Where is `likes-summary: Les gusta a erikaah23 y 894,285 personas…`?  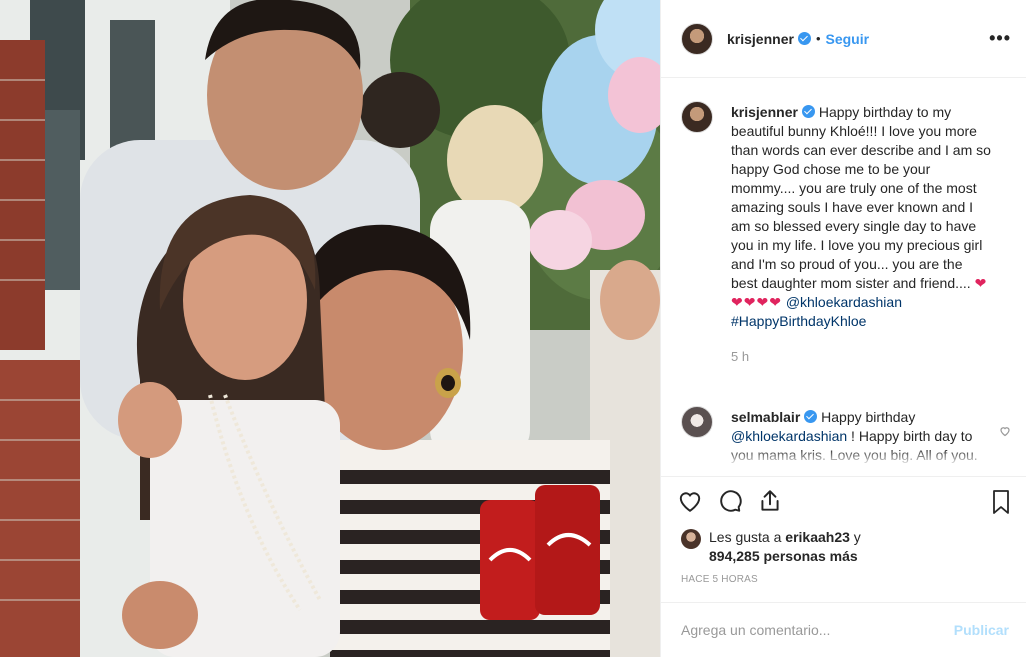 likes-summary: Les gusta a erikaah23 y 894,285 personas… is located at coordinates (846, 547).